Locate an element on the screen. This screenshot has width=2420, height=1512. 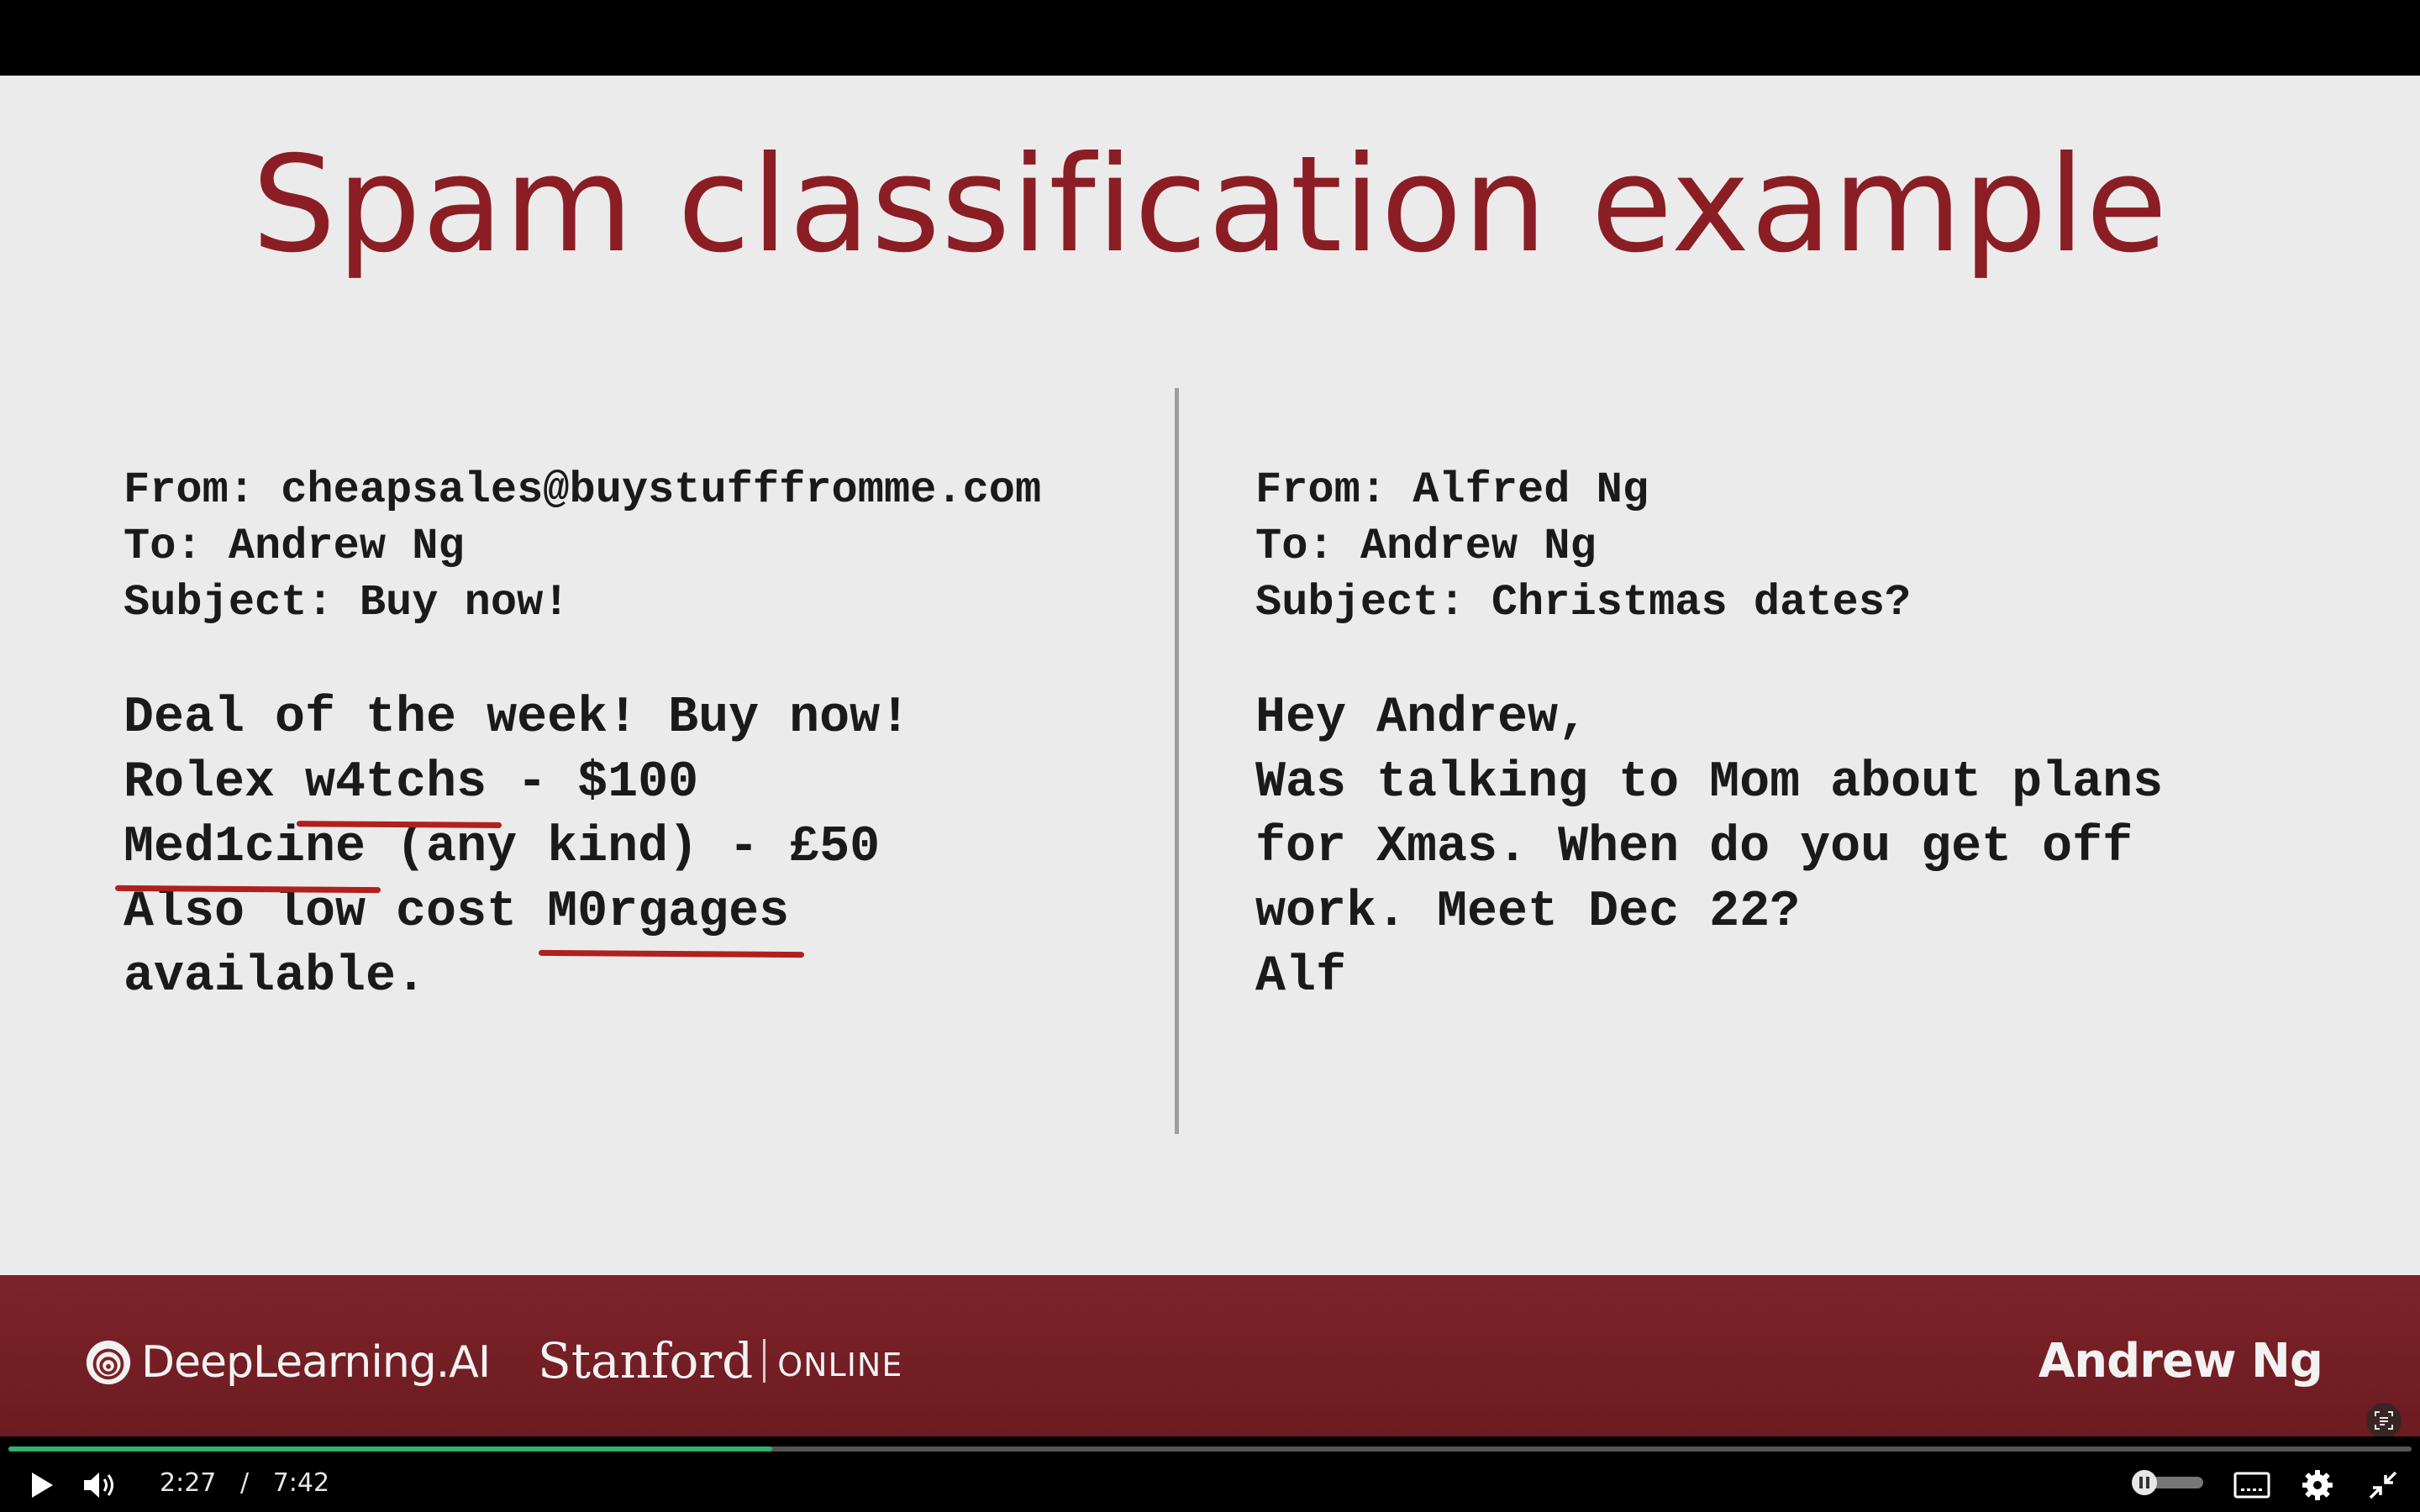
body-text: - $100 is located at coordinates (593, 782).